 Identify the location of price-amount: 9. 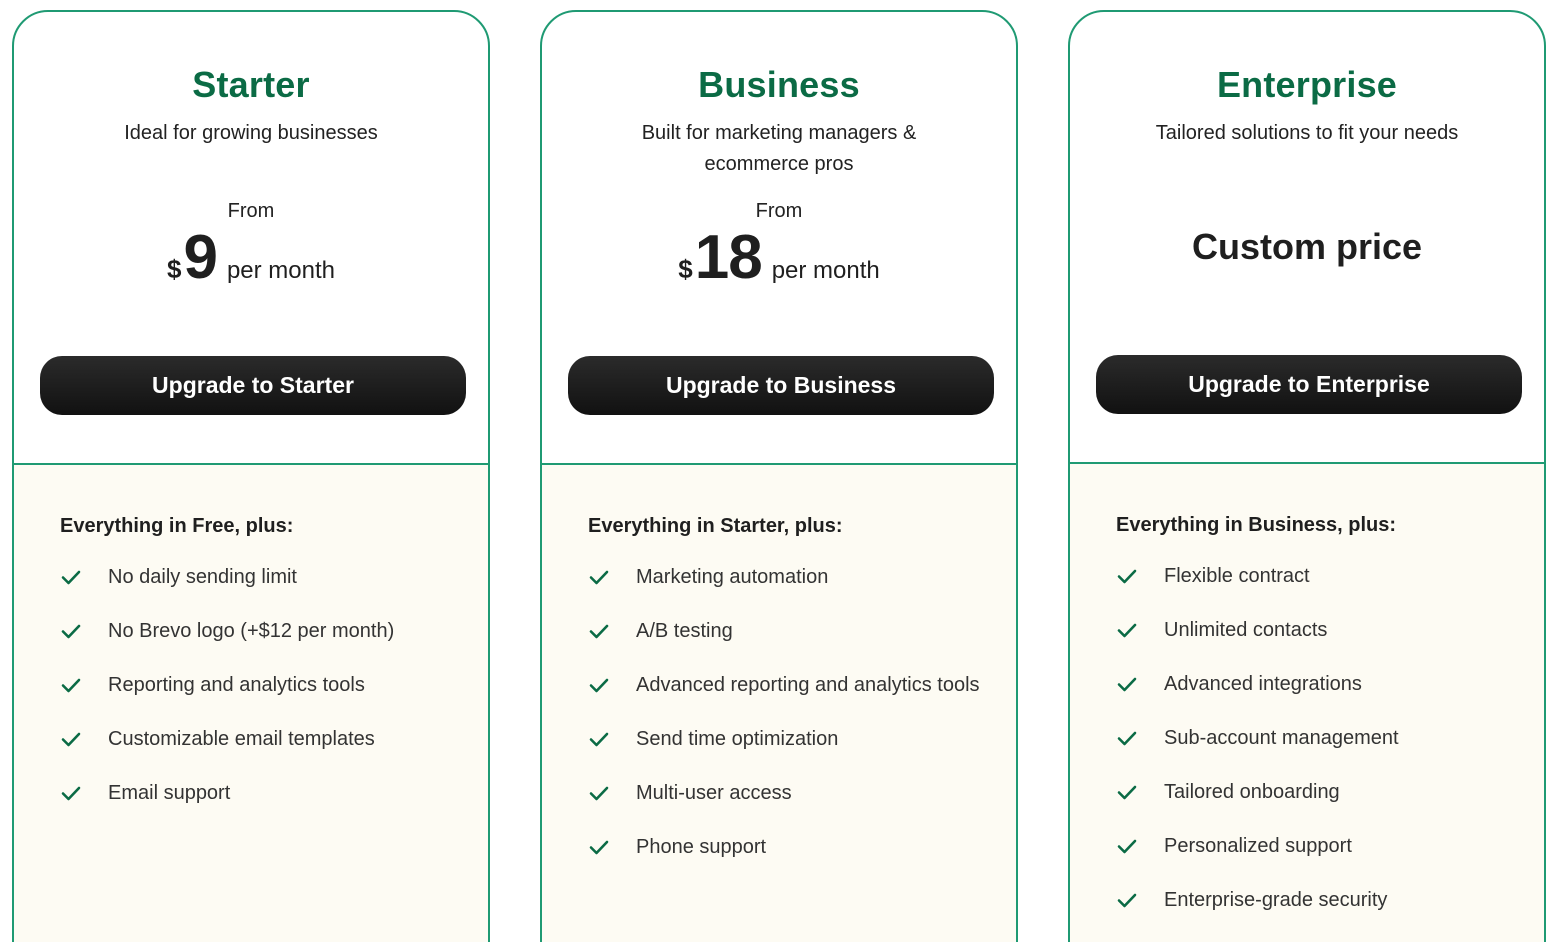
(200, 257).